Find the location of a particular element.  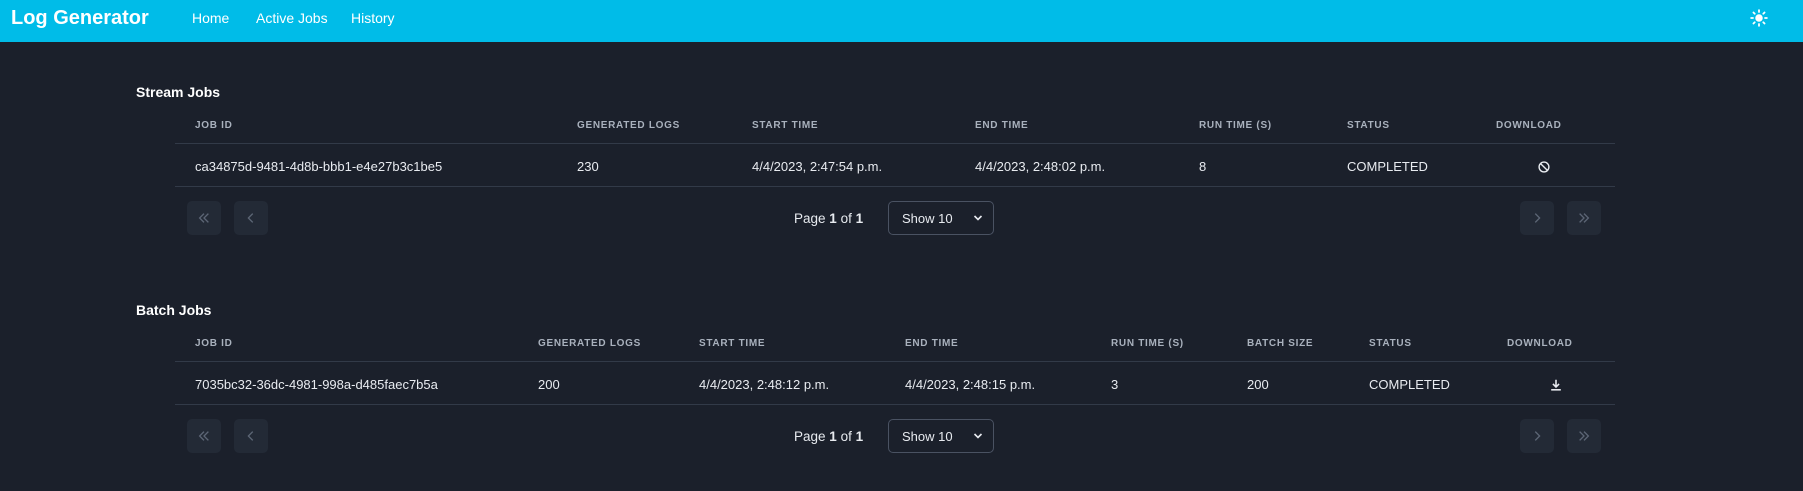

app-title: Log Generator is located at coordinates (80, 18).